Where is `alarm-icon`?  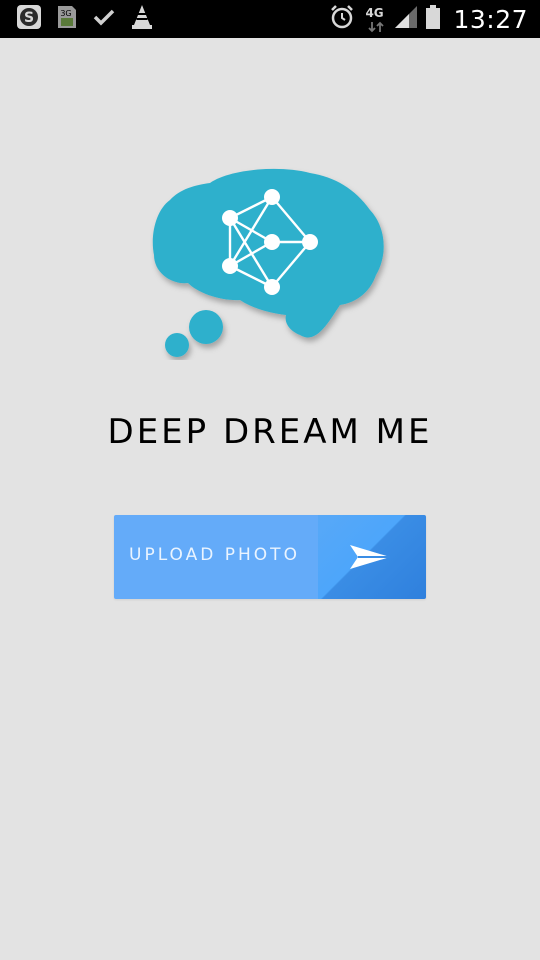
alarm-icon is located at coordinates (342, 19).